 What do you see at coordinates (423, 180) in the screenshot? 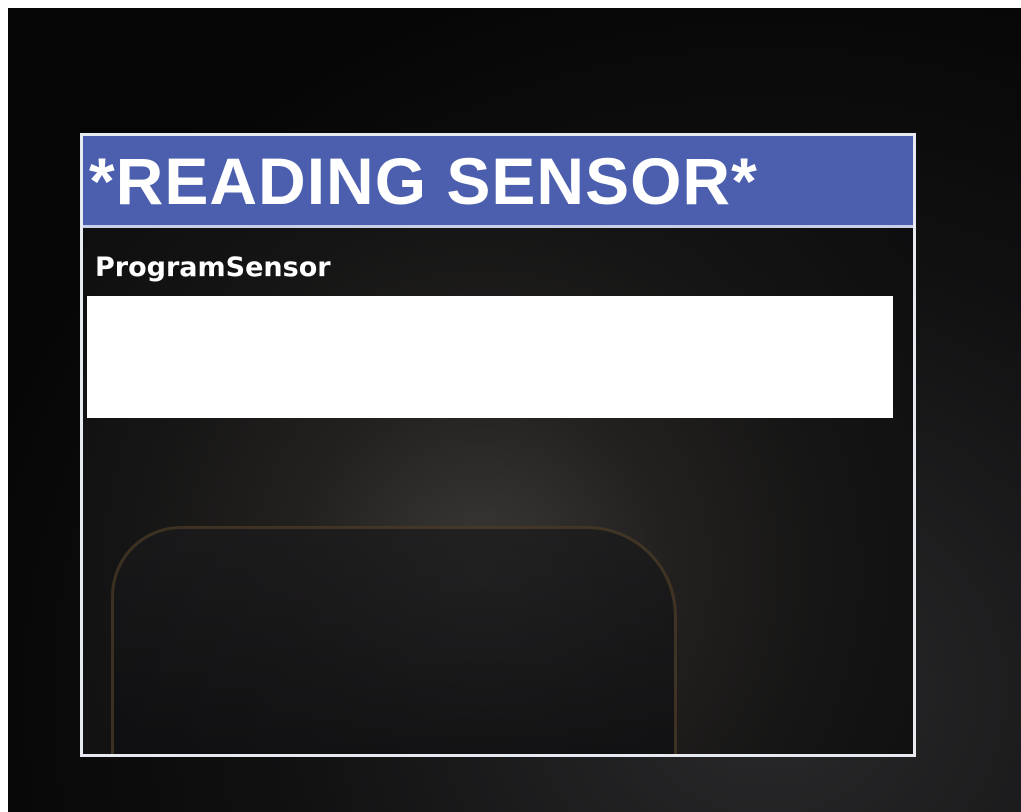
I see `screen-title: *READING SENSOR*` at bounding box center [423, 180].